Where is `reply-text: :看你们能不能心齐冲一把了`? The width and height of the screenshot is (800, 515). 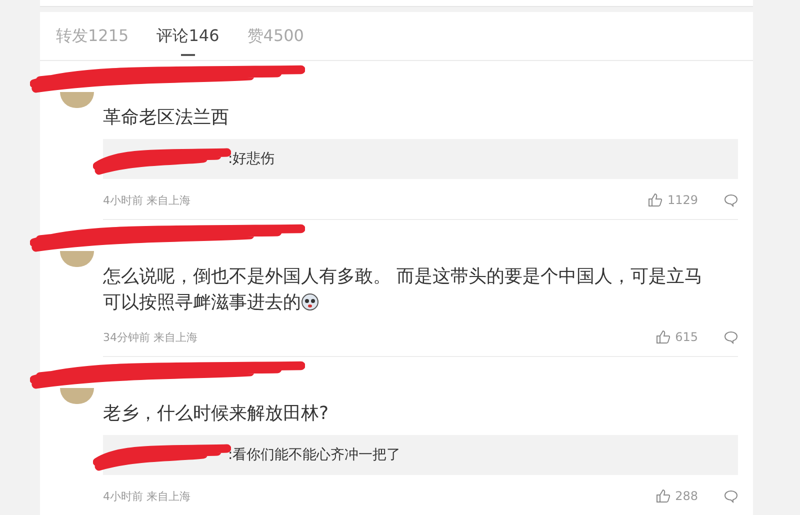 reply-text: :看你们能不能心齐冲一把了 is located at coordinates (314, 455).